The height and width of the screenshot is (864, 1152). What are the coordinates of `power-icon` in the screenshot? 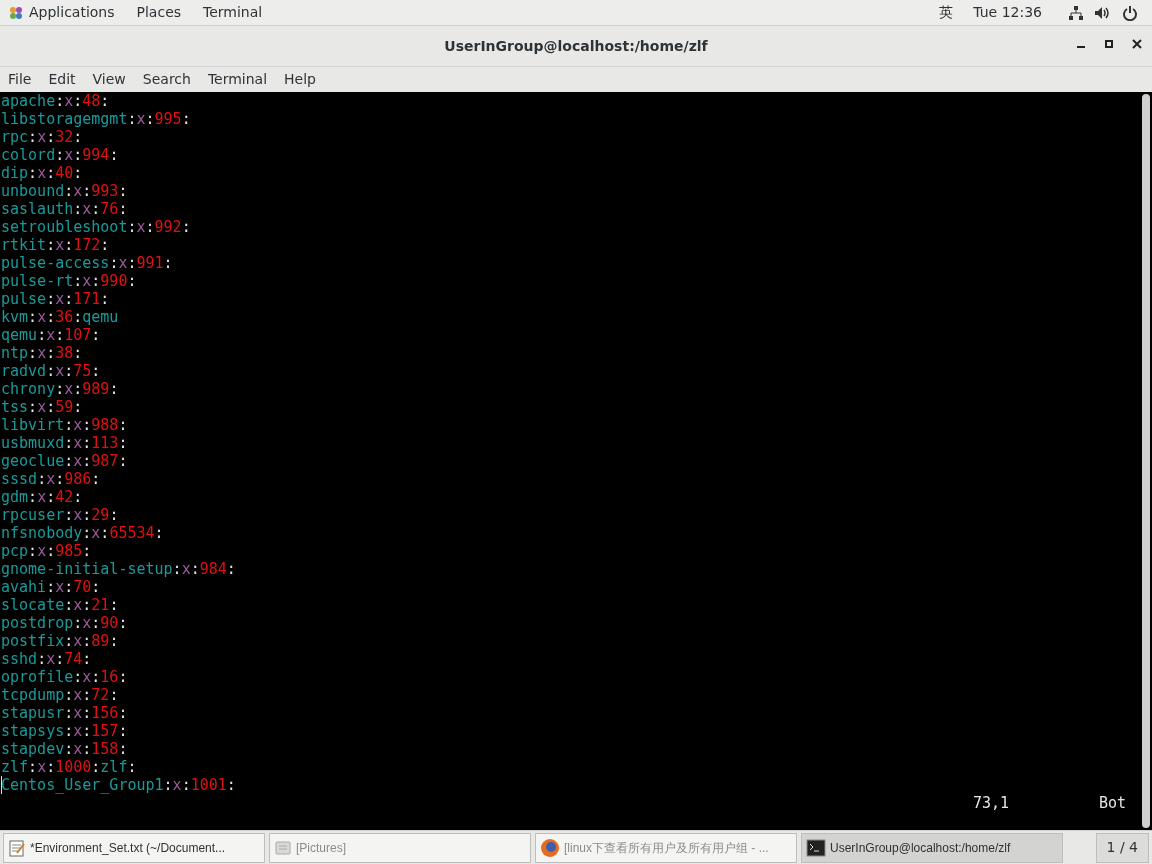 It's located at (1130, 12).